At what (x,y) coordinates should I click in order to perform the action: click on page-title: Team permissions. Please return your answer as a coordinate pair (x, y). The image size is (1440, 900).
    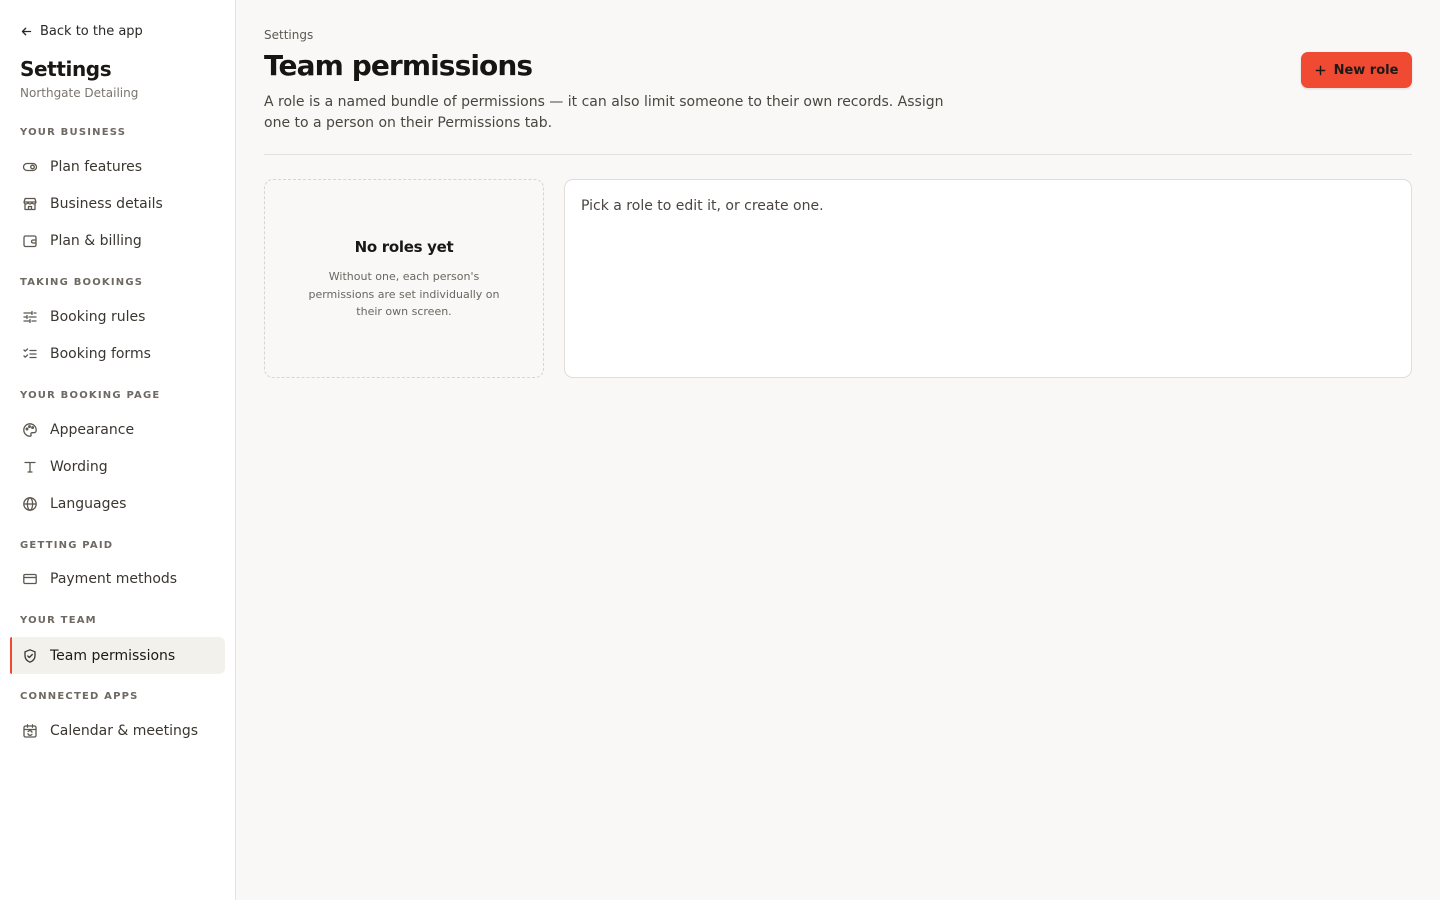
    Looking at the image, I should click on (398, 65).